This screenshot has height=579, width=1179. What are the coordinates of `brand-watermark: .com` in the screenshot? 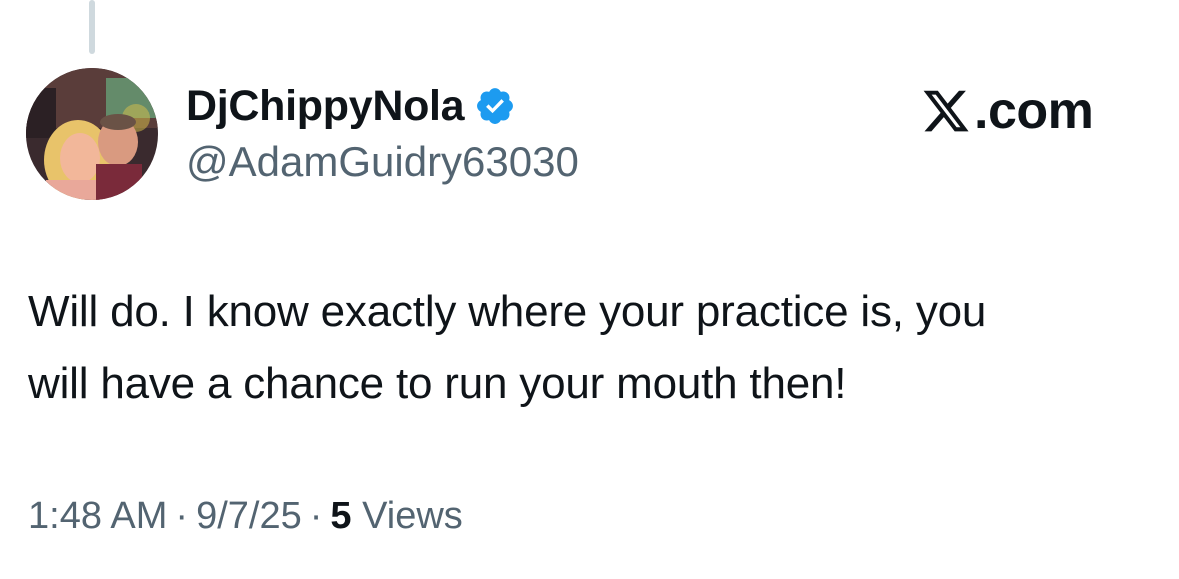 It's located at (1007, 111).